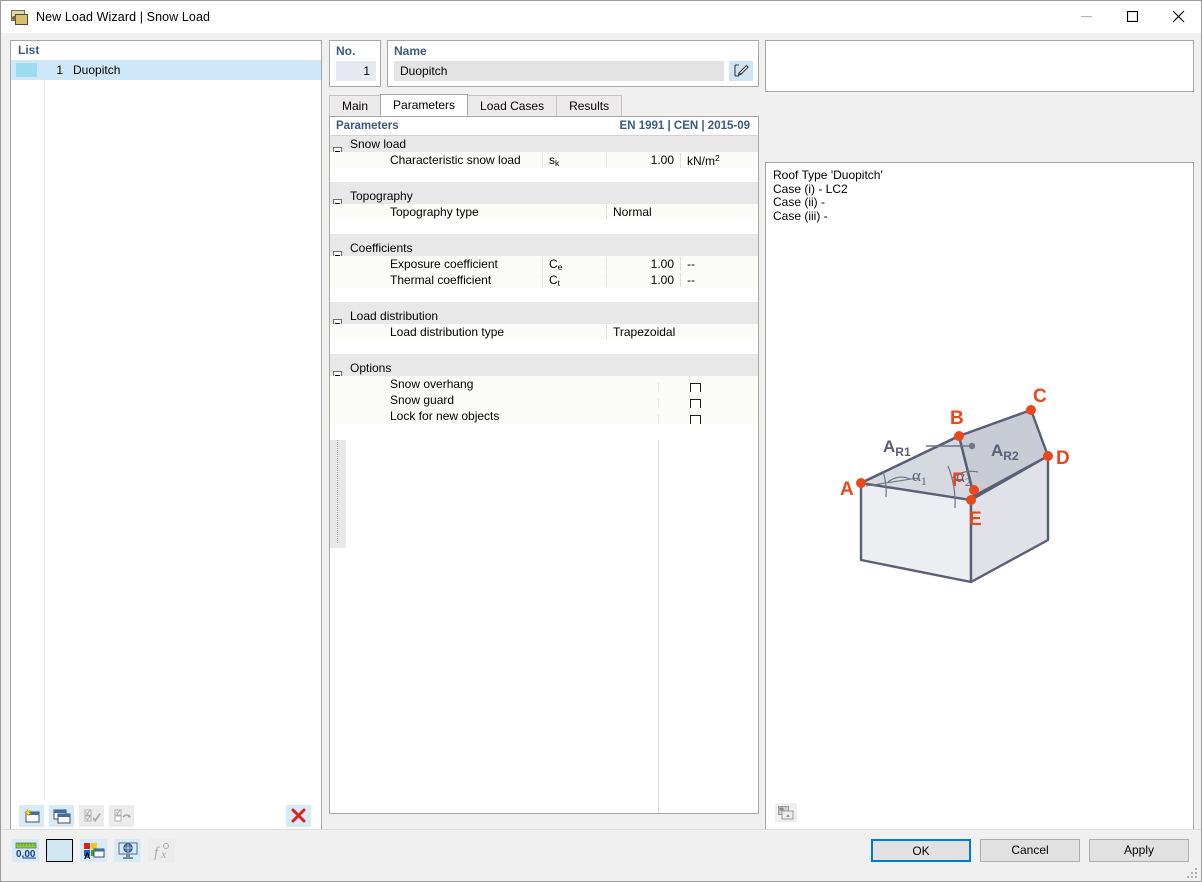 The image size is (1202, 882). Describe the element at coordinates (26, 70) in the screenshot. I see `list-item-color-swatch` at that location.